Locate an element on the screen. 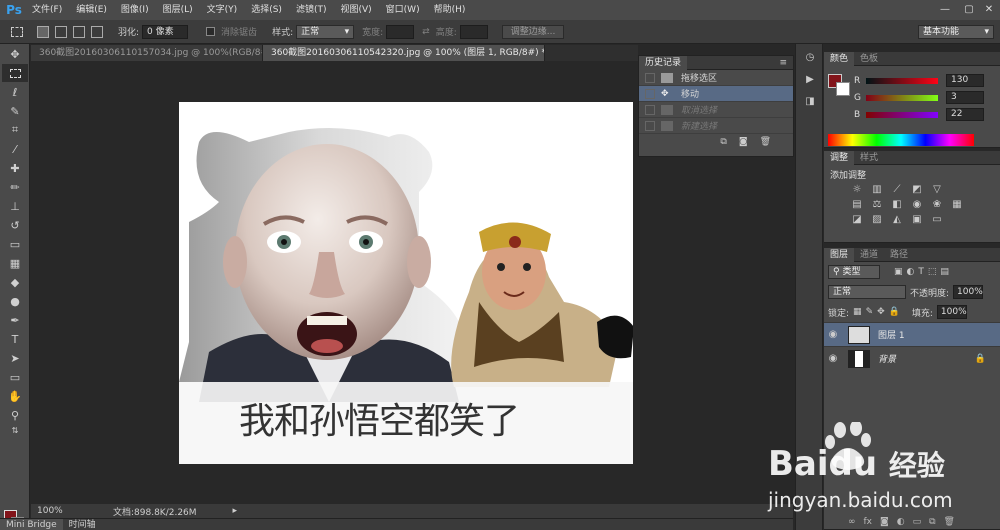  pen-tool-icon: ✒ is located at coordinates (15, 320).